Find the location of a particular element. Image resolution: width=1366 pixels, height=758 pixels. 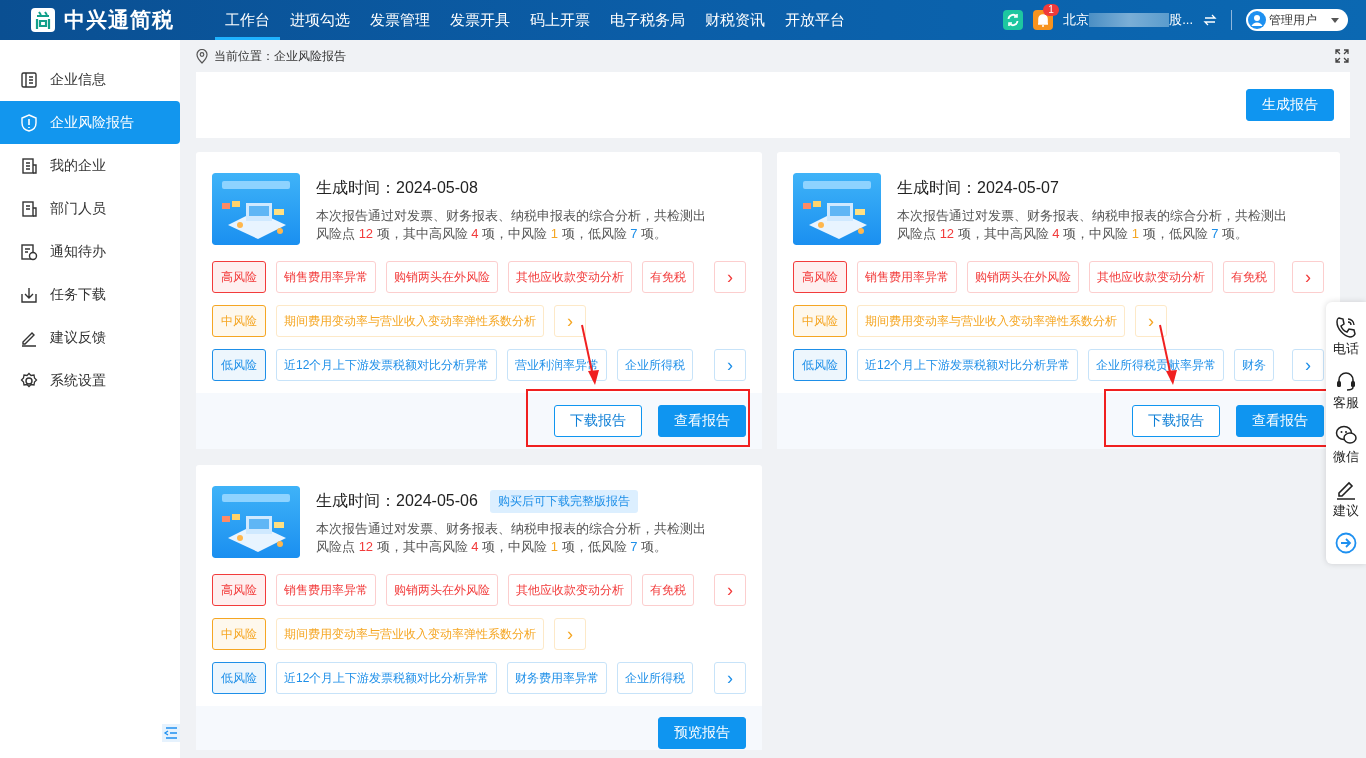

settings-icon is located at coordinates (29, 380).